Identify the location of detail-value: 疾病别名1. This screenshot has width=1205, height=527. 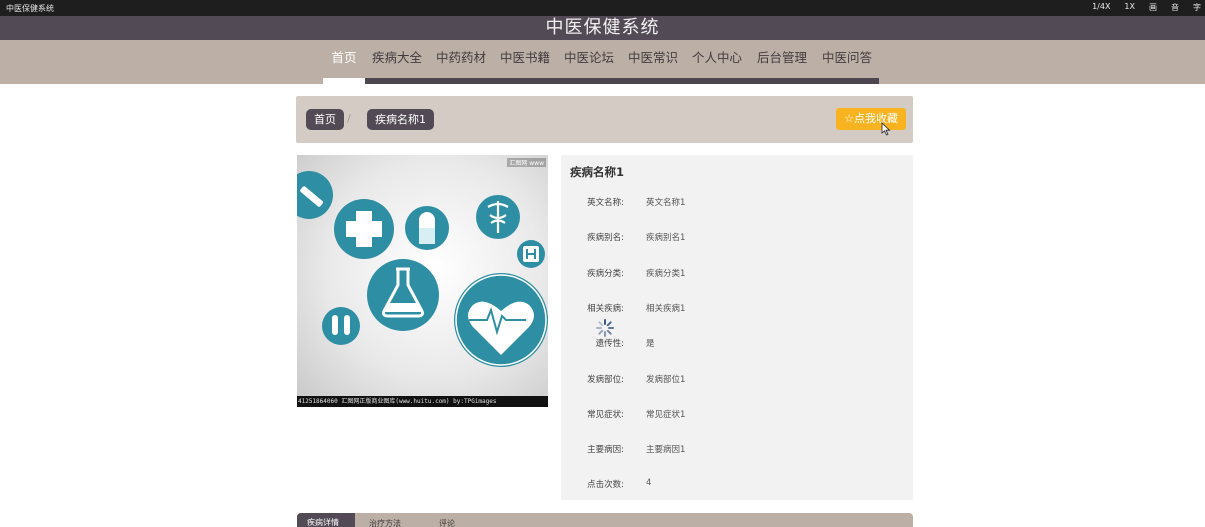
(666, 238).